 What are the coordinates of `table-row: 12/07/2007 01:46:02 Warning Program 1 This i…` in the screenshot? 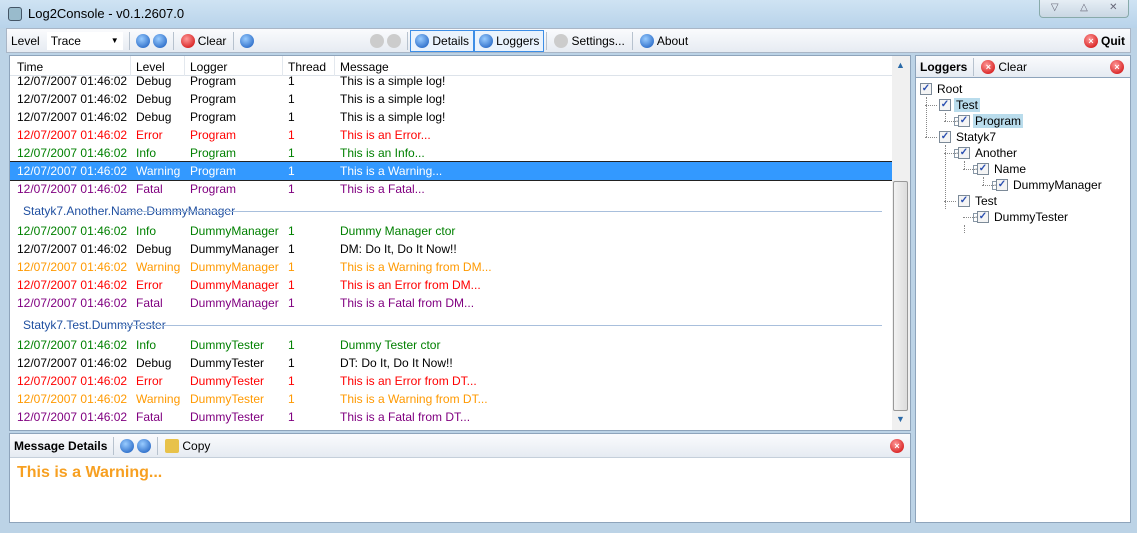 It's located at (451, 171).